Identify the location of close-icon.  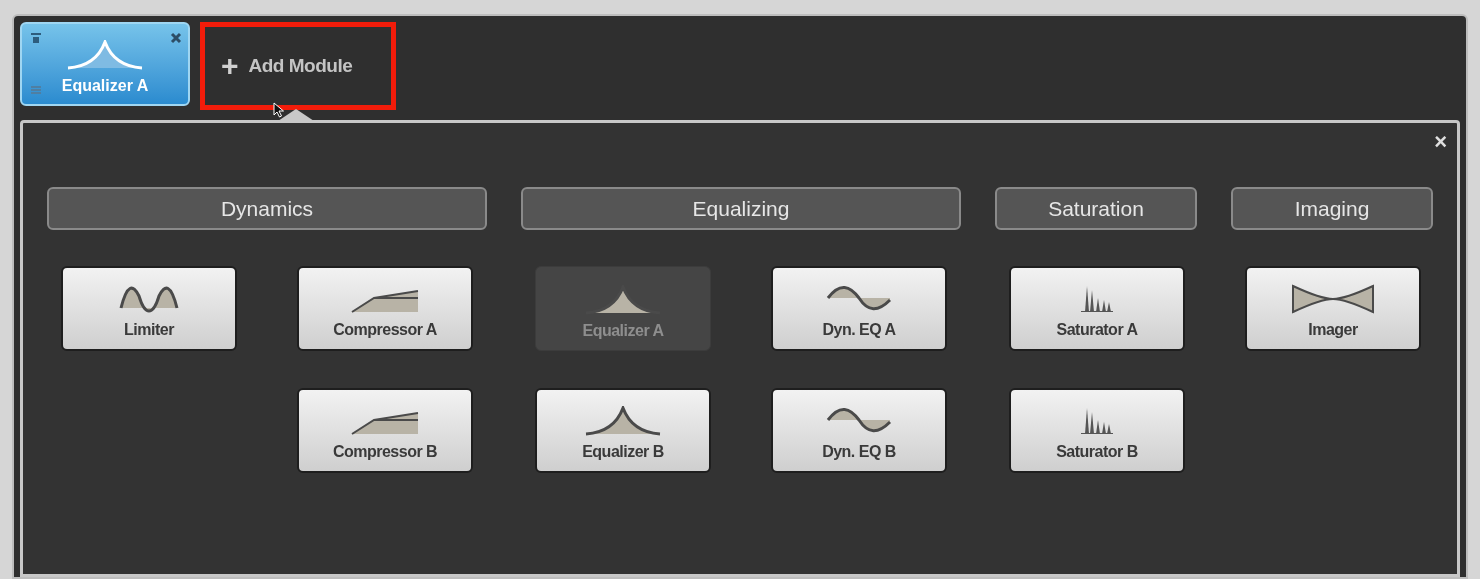
(176, 38).